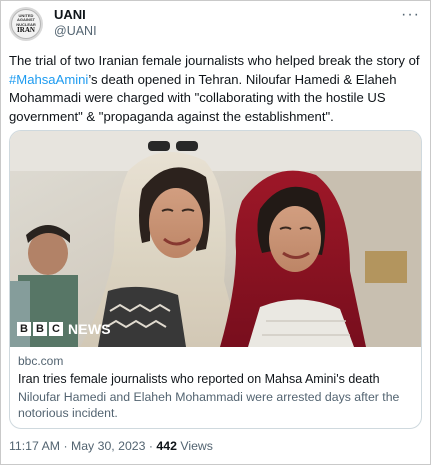 This screenshot has width=433, height=467. What do you see at coordinates (89, 329) in the screenshot?
I see `bbc-news-word: NEWS` at bounding box center [89, 329].